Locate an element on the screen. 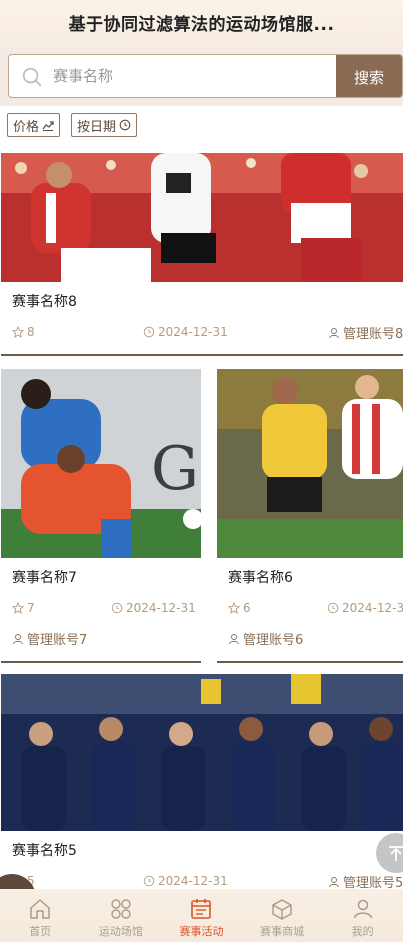  tab-shop: 赛事商城 is located at coordinates (282, 915).